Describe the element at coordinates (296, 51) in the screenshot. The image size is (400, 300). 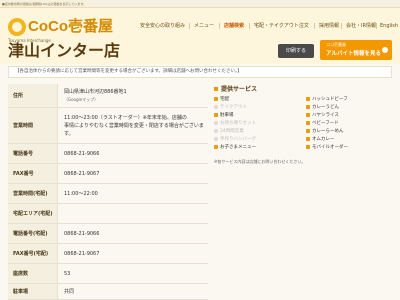
I see `print-button: 印刷する` at that location.